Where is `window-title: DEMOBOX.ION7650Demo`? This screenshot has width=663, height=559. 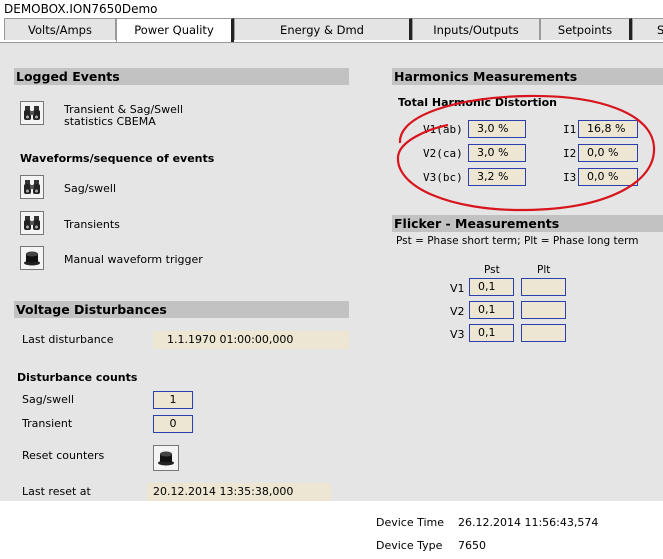 window-title: DEMOBOX.ION7650Demo is located at coordinates (81, 9).